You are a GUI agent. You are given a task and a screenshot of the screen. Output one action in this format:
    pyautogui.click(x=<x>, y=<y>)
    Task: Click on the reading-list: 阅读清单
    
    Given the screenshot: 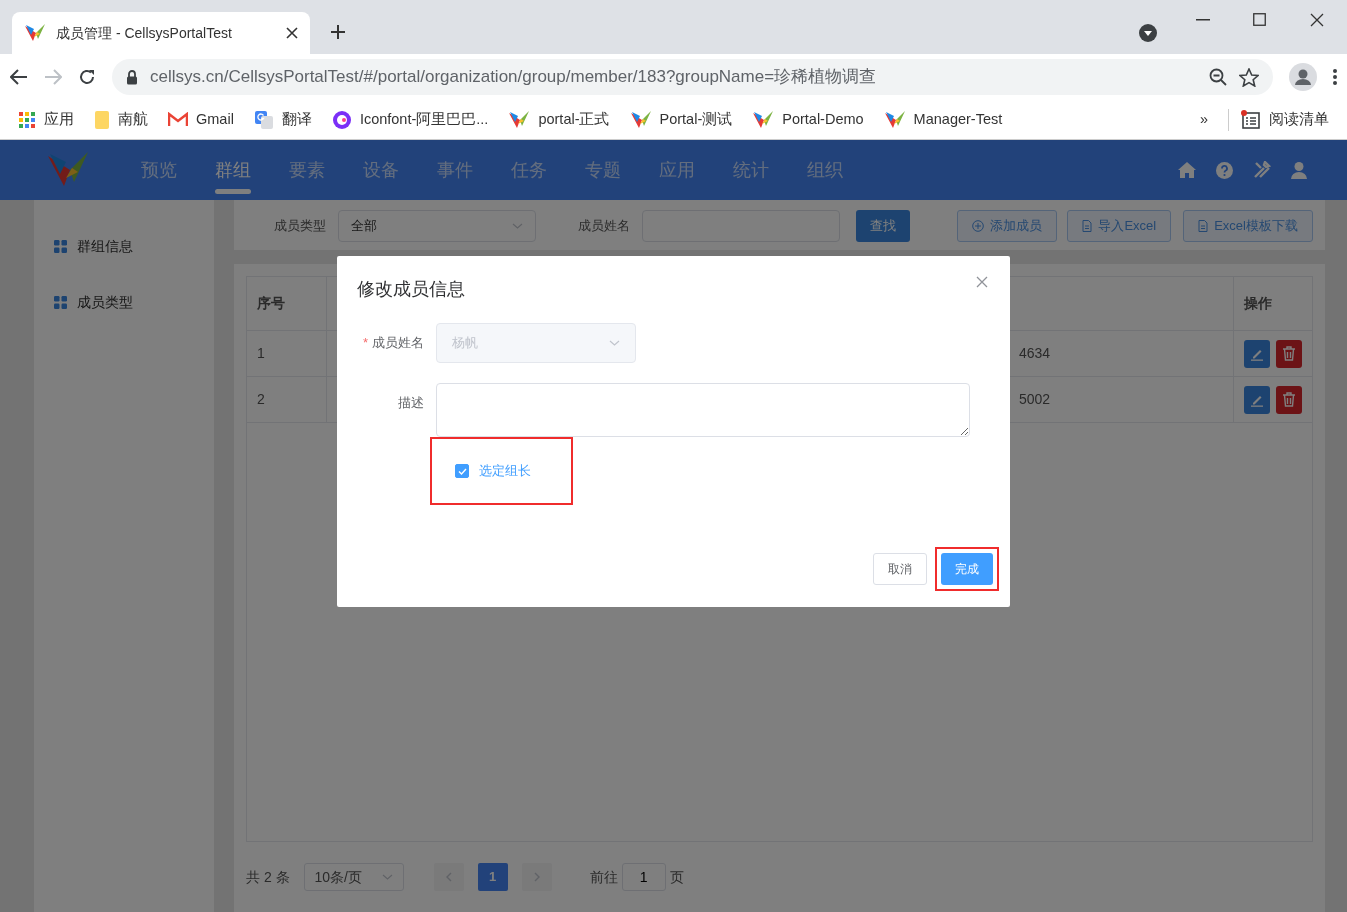 What is the action you would take?
    pyautogui.click(x=1285, y=119)
    